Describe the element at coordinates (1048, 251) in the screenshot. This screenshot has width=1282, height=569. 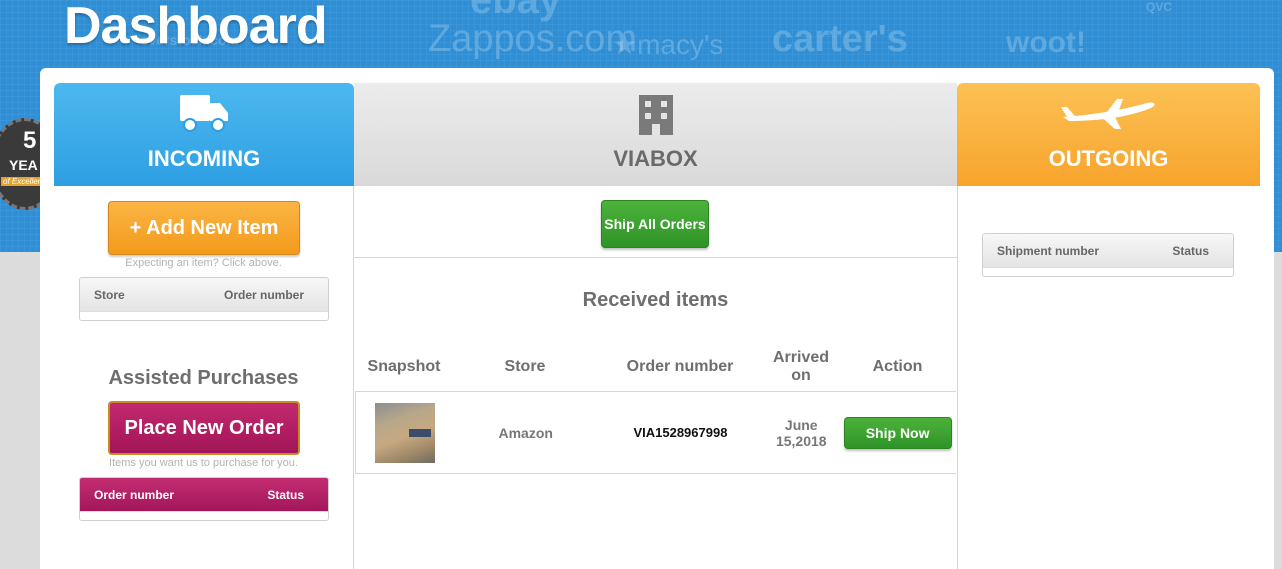
I see `column-header-shipment-number: Shipment number` at that location.